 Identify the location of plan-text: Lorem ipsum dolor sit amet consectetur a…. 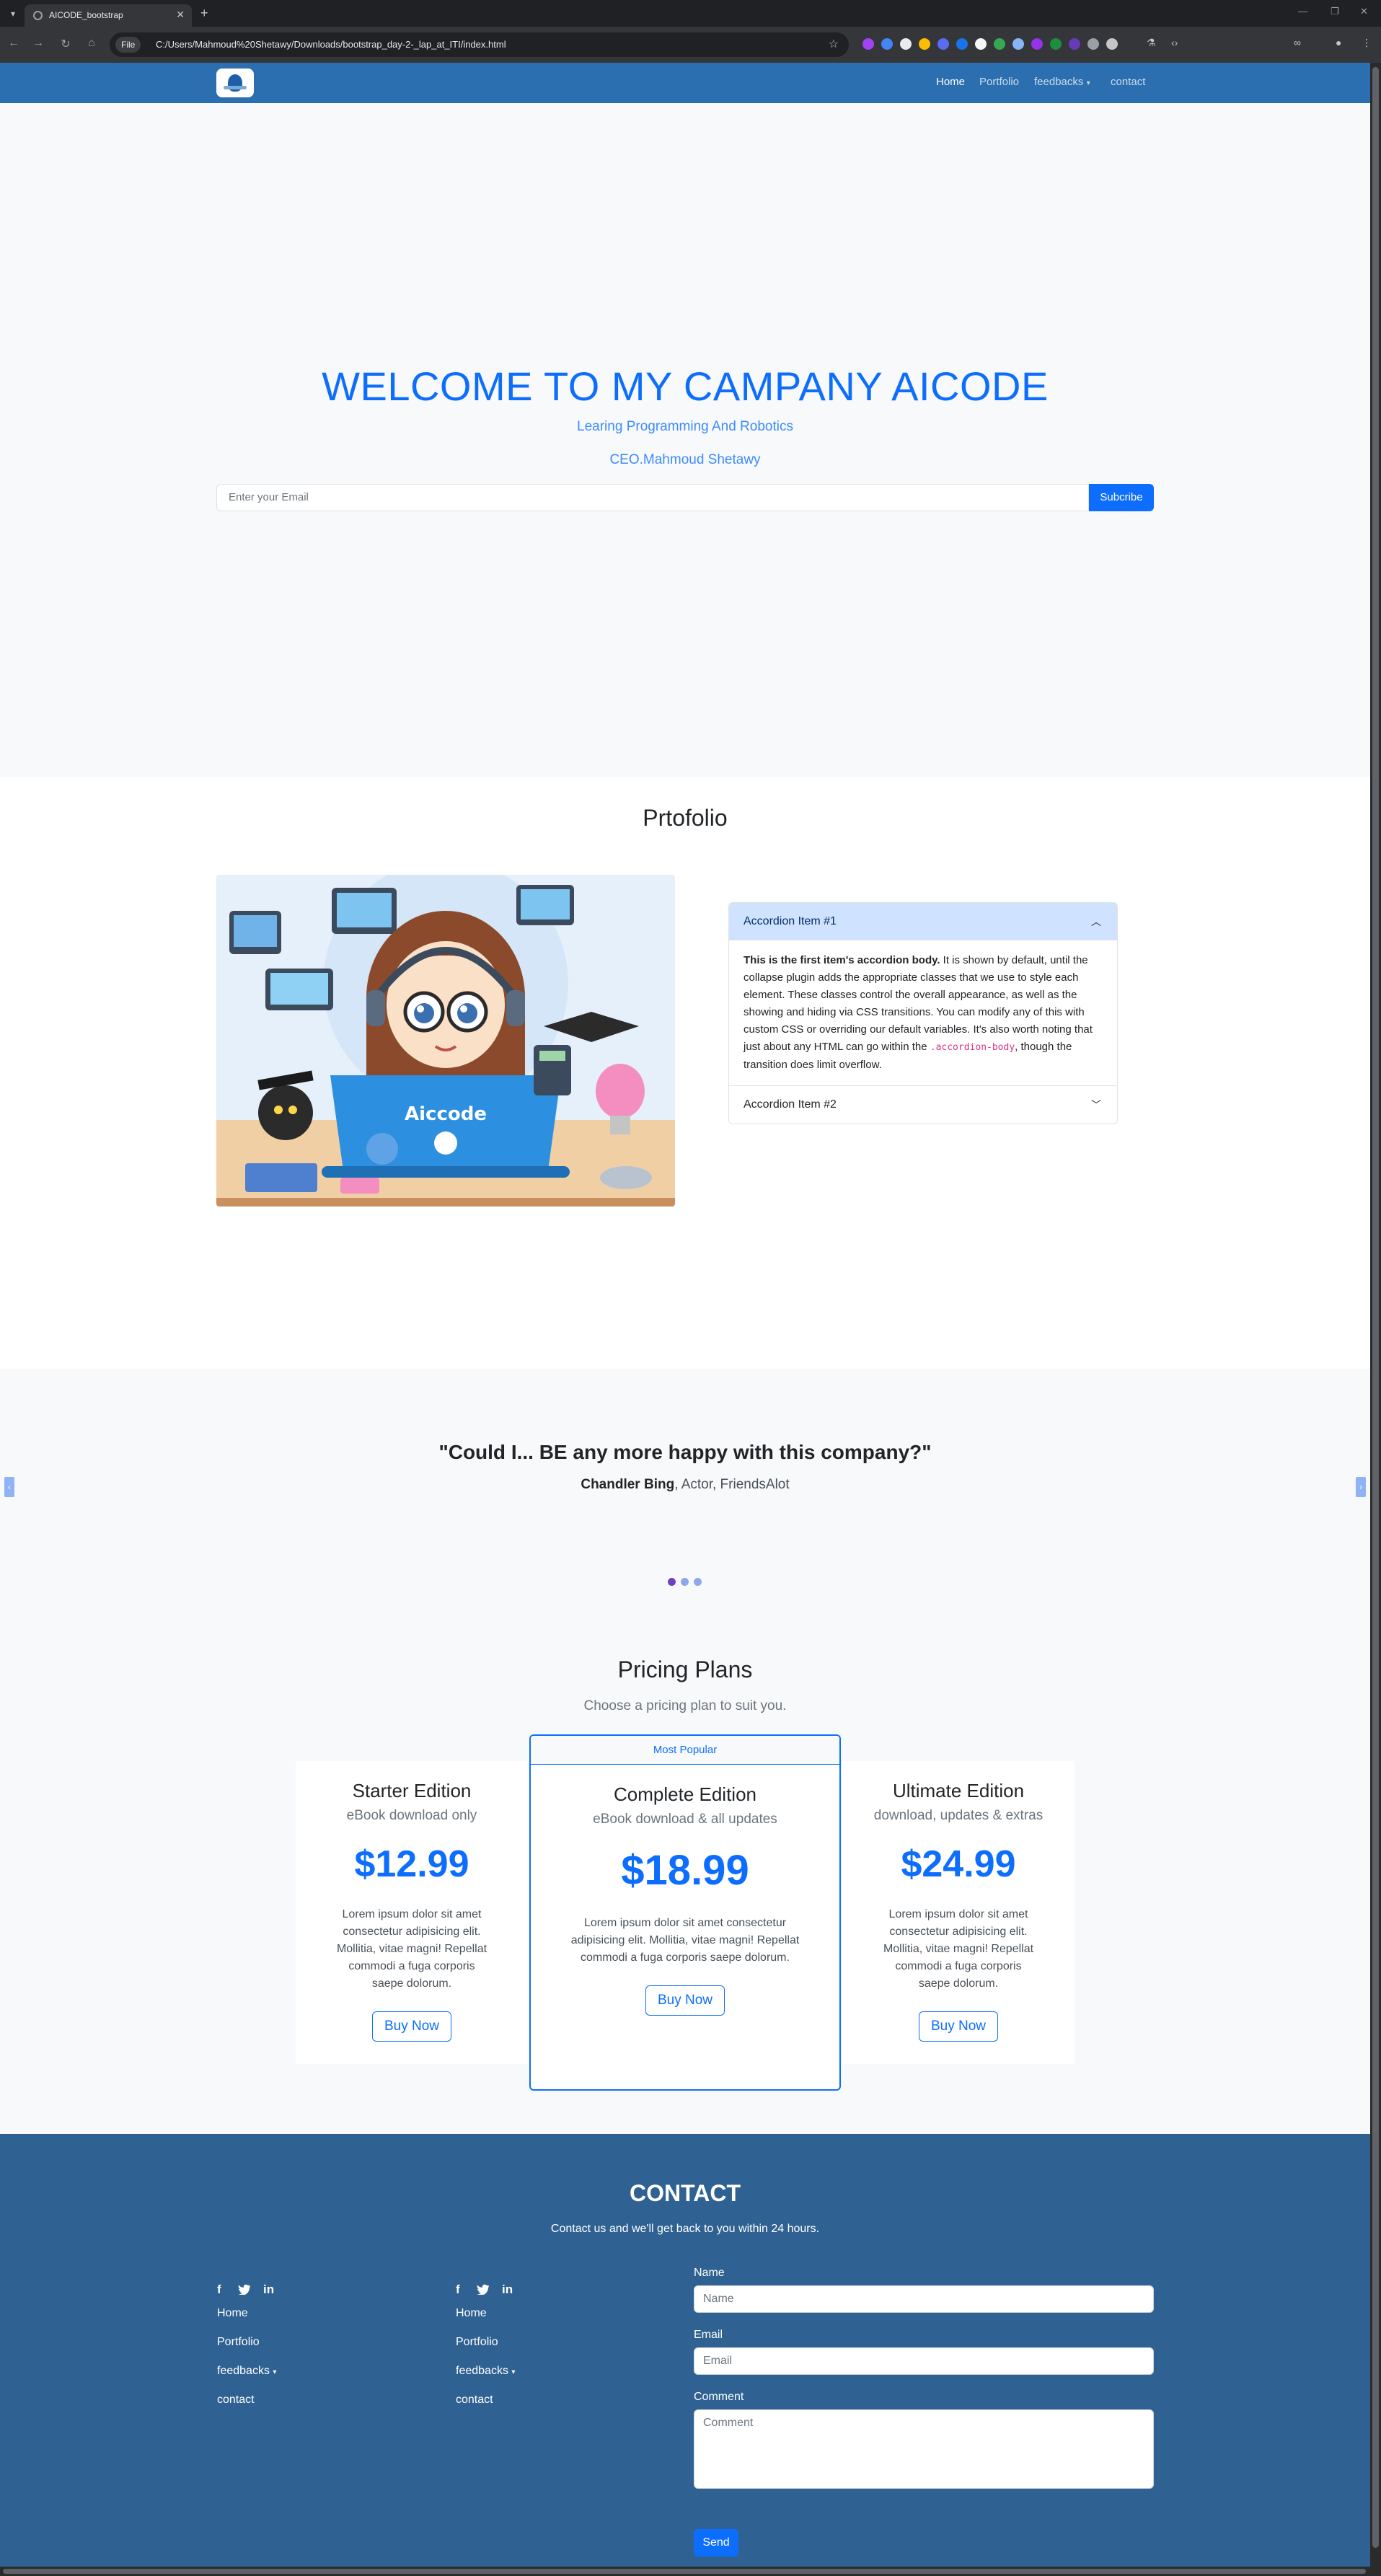
(412, 1949).